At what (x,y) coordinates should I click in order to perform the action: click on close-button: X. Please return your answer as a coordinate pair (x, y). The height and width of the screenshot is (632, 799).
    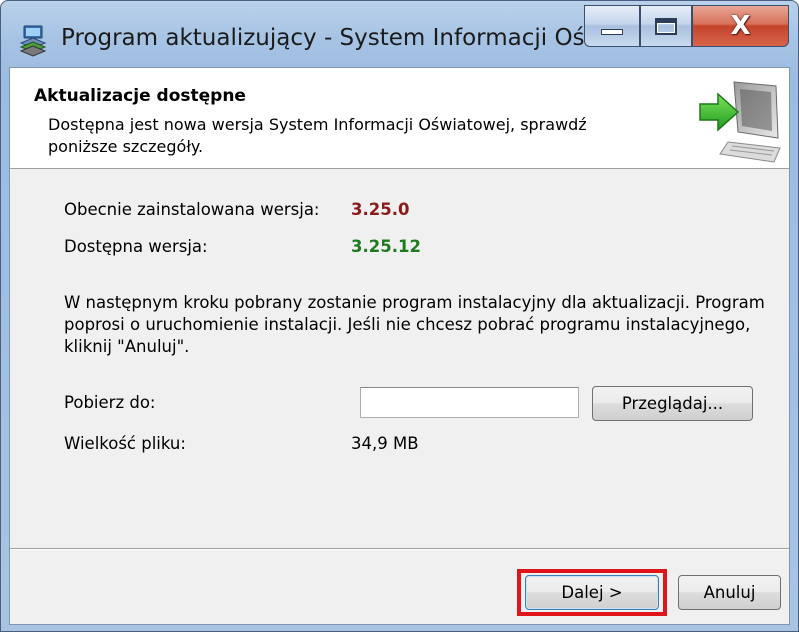
    Looking at the image, I should click on (740, 26).